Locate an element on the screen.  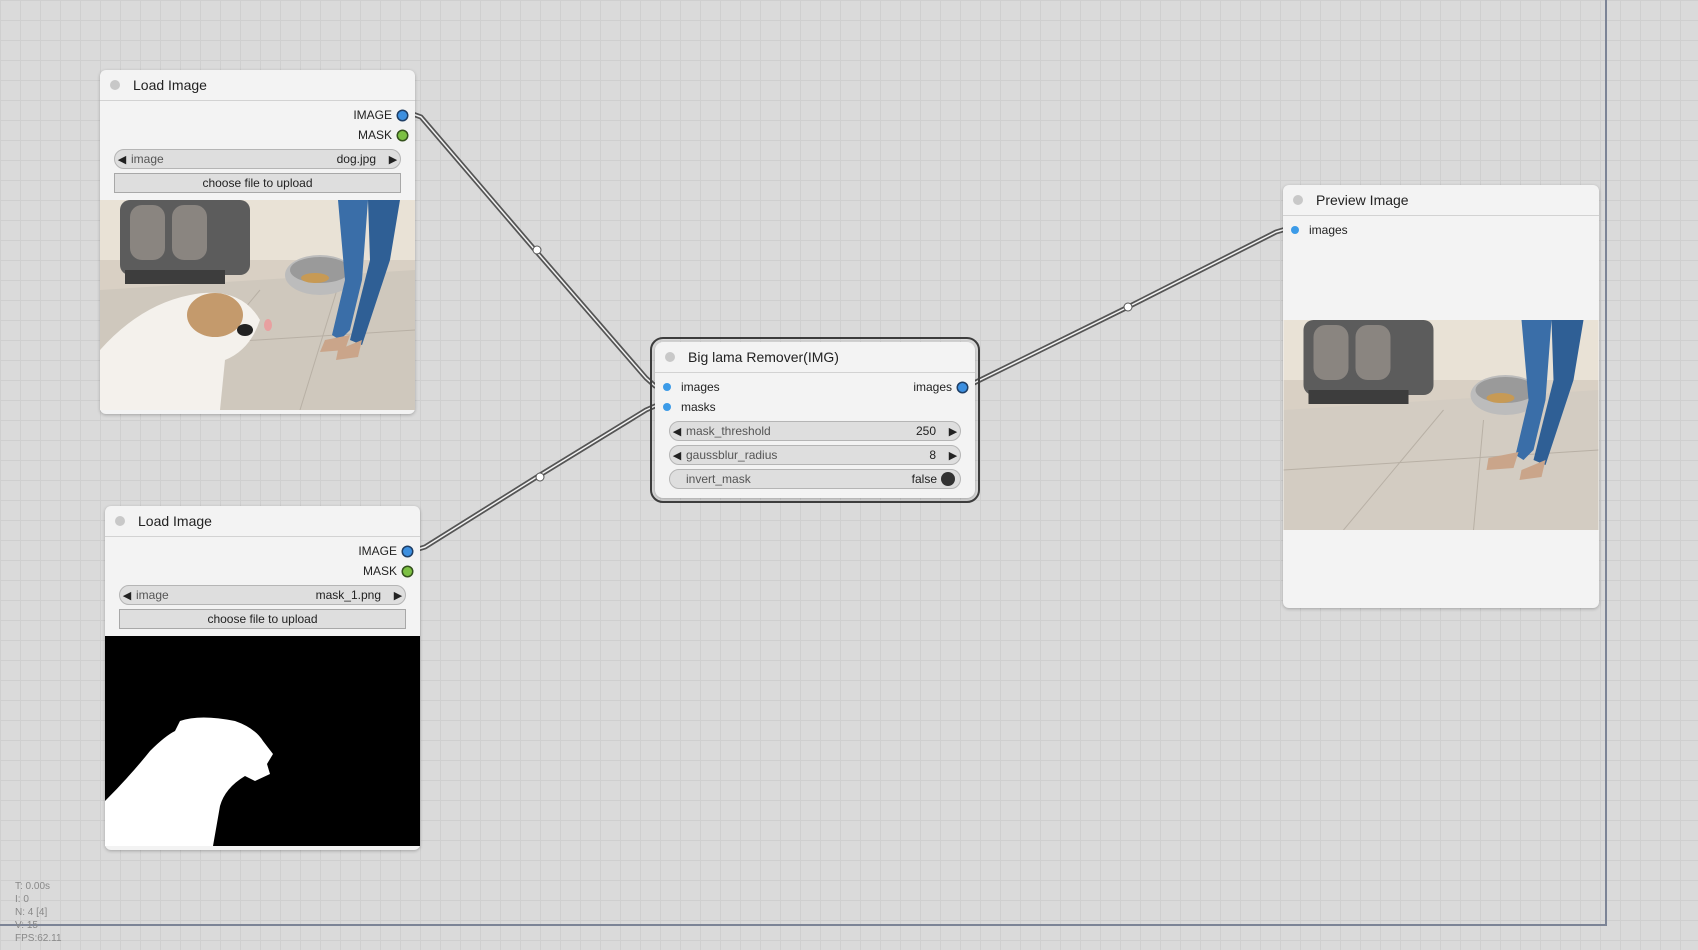
stat-nodes: N: 4 [4] is located at coordinates (31, 912).